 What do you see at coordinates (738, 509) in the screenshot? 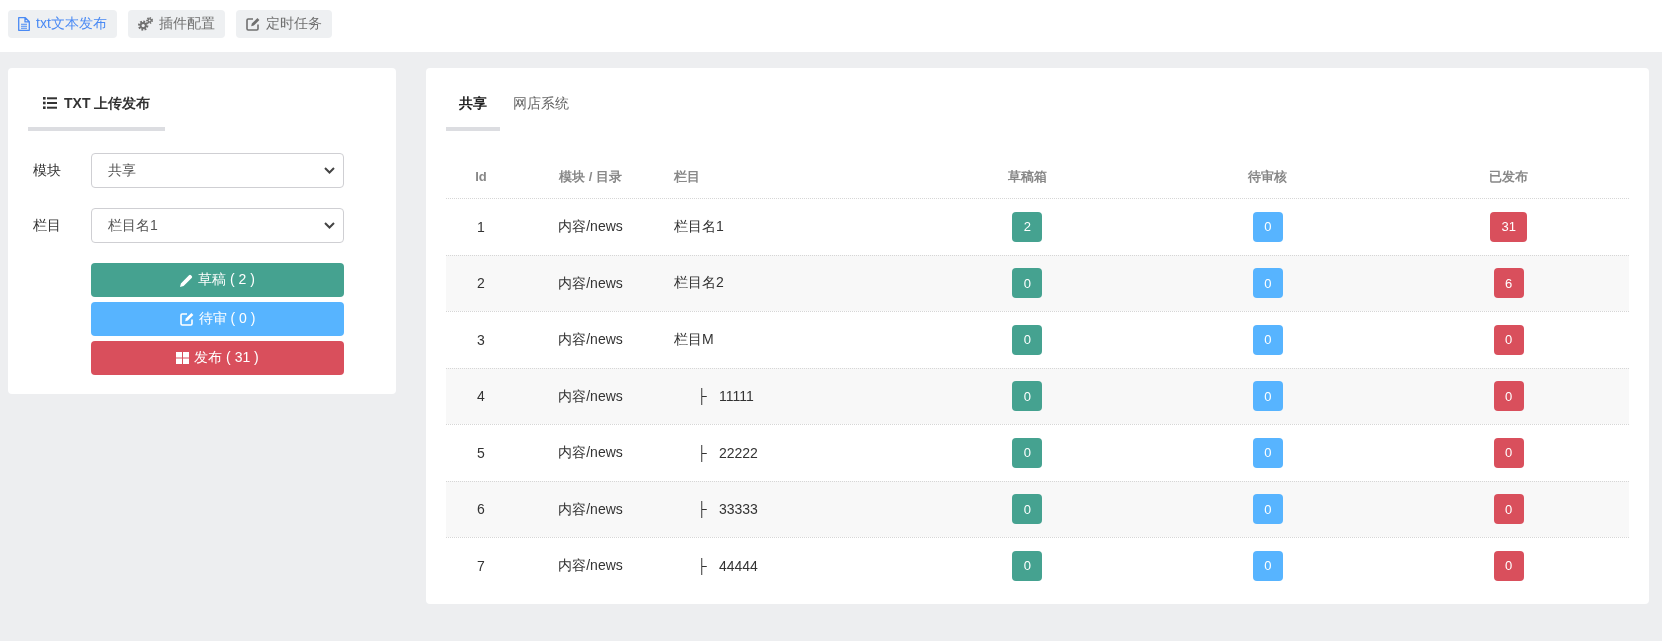
I see `table-cell: 33333` at bounding box center [738, 509].